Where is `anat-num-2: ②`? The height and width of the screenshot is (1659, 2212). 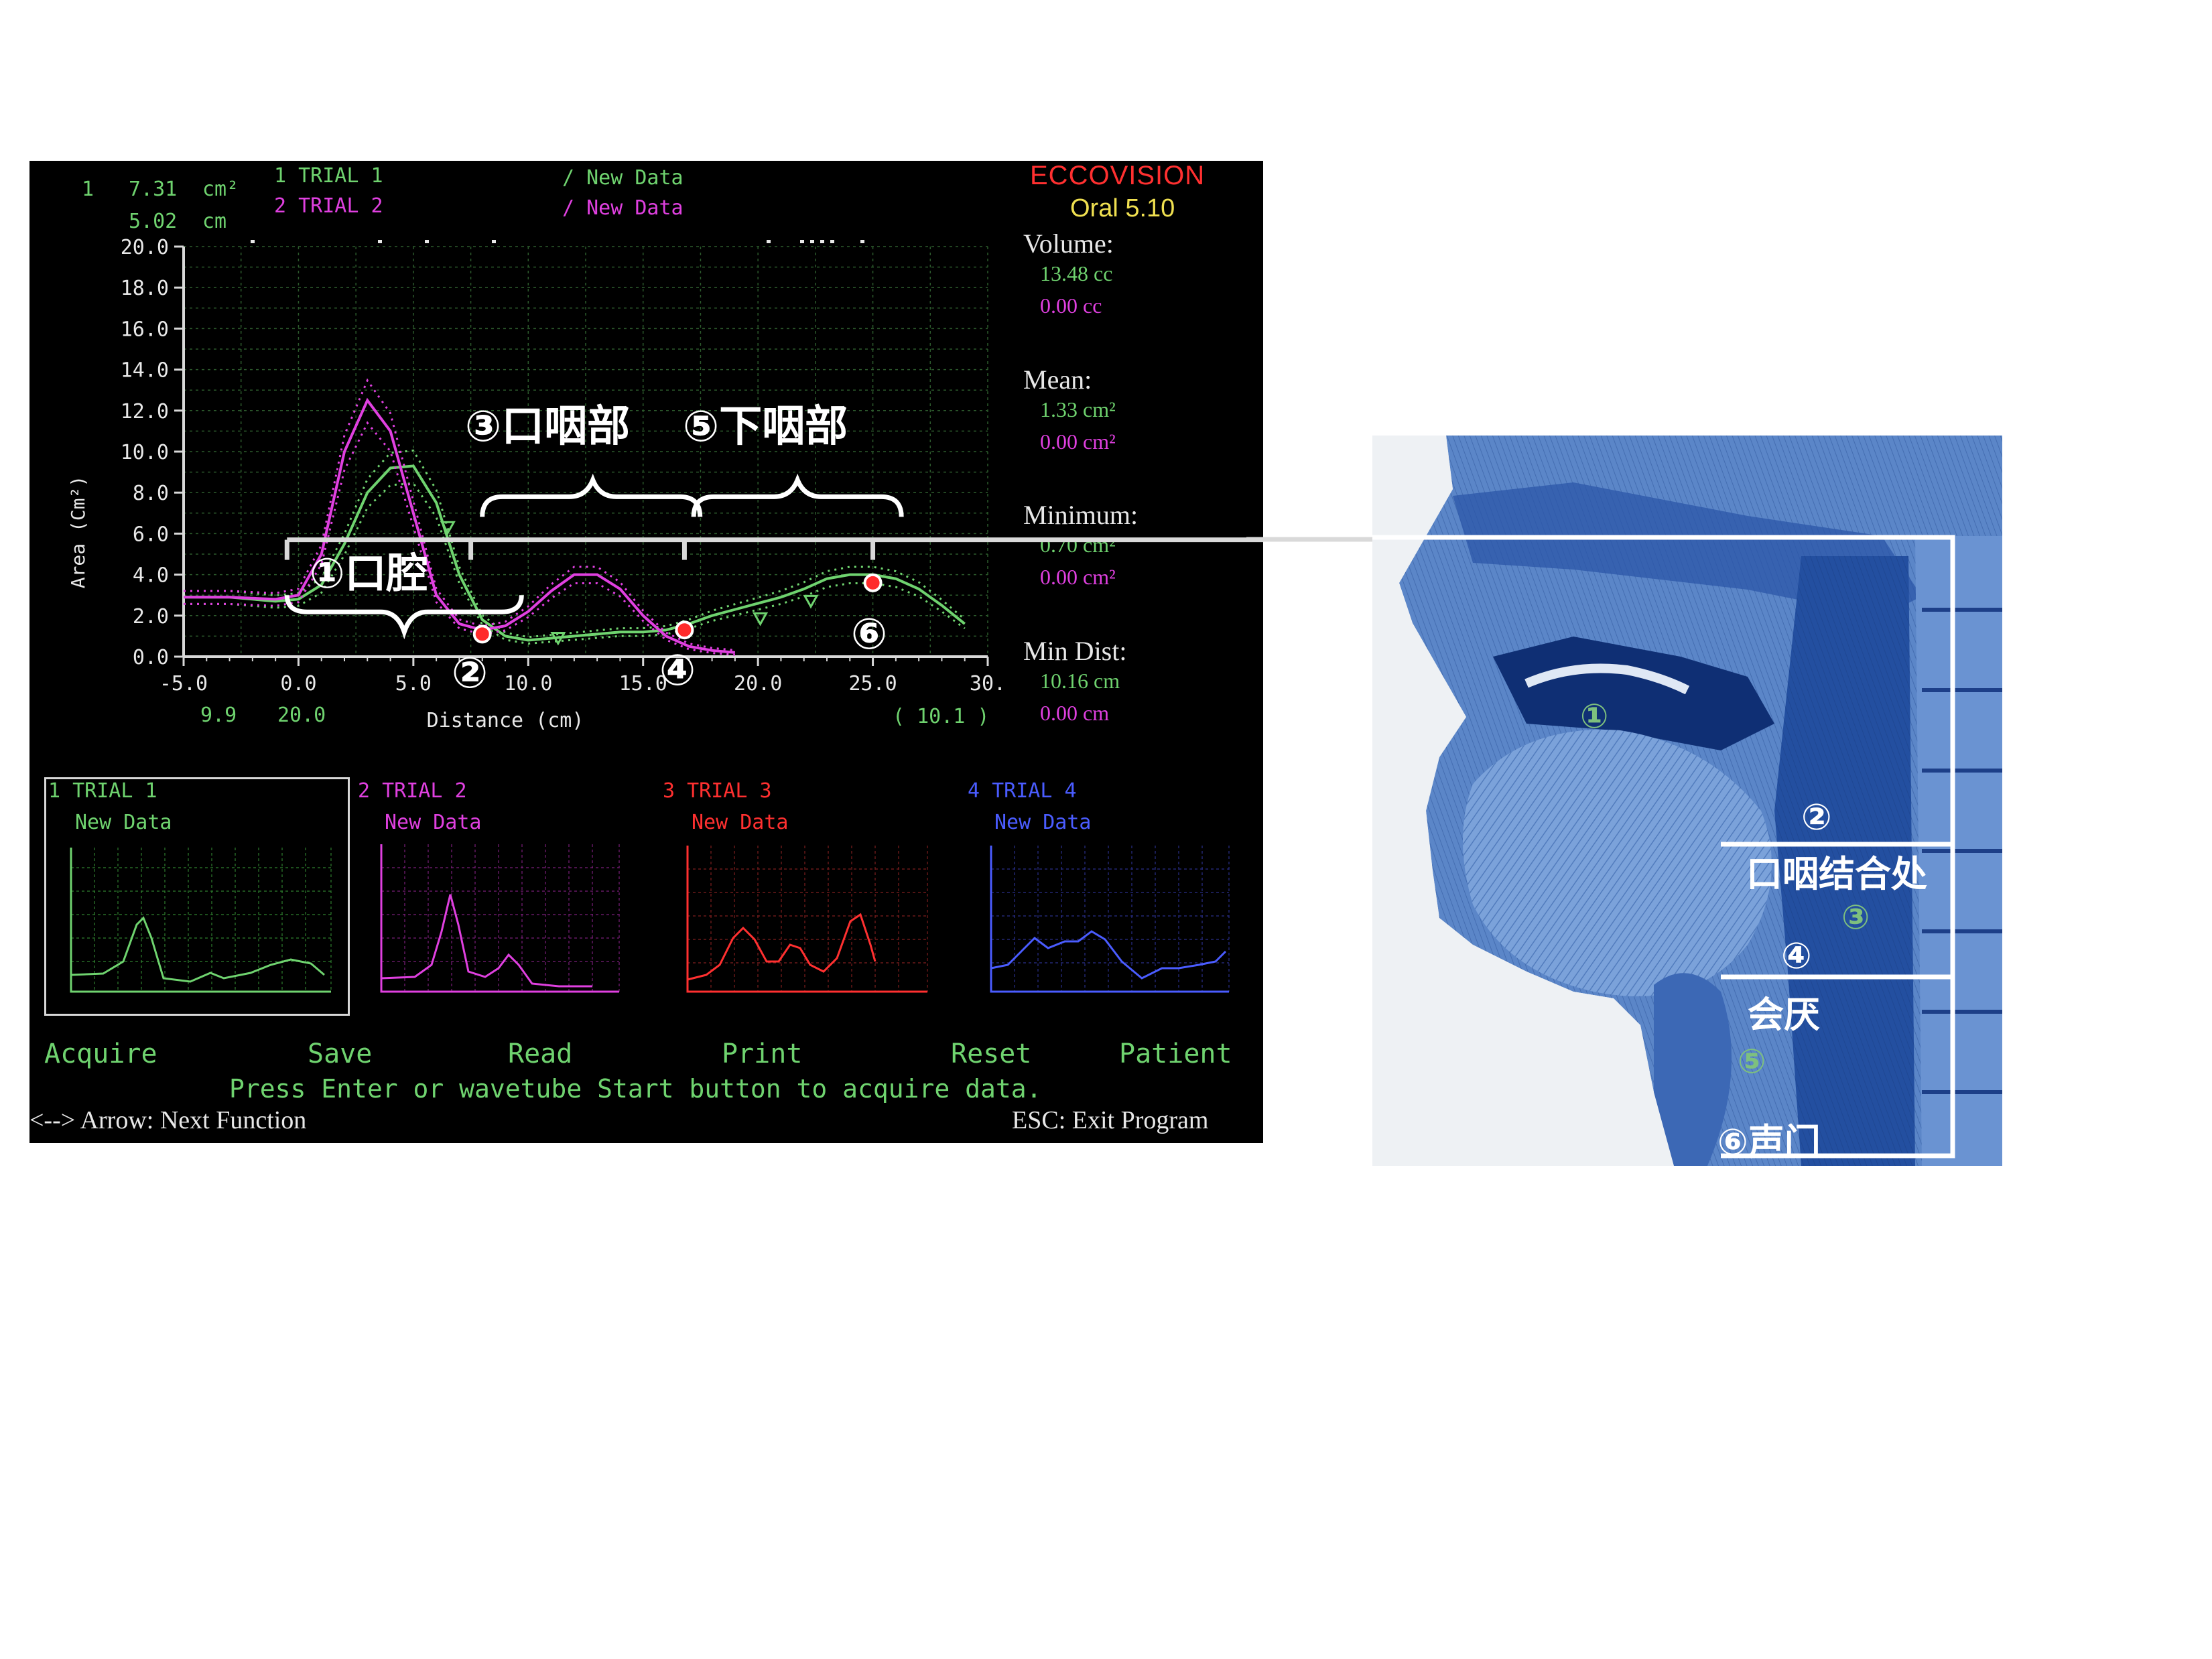 anat-num-2: ② is located at coordinates (1816, 817).